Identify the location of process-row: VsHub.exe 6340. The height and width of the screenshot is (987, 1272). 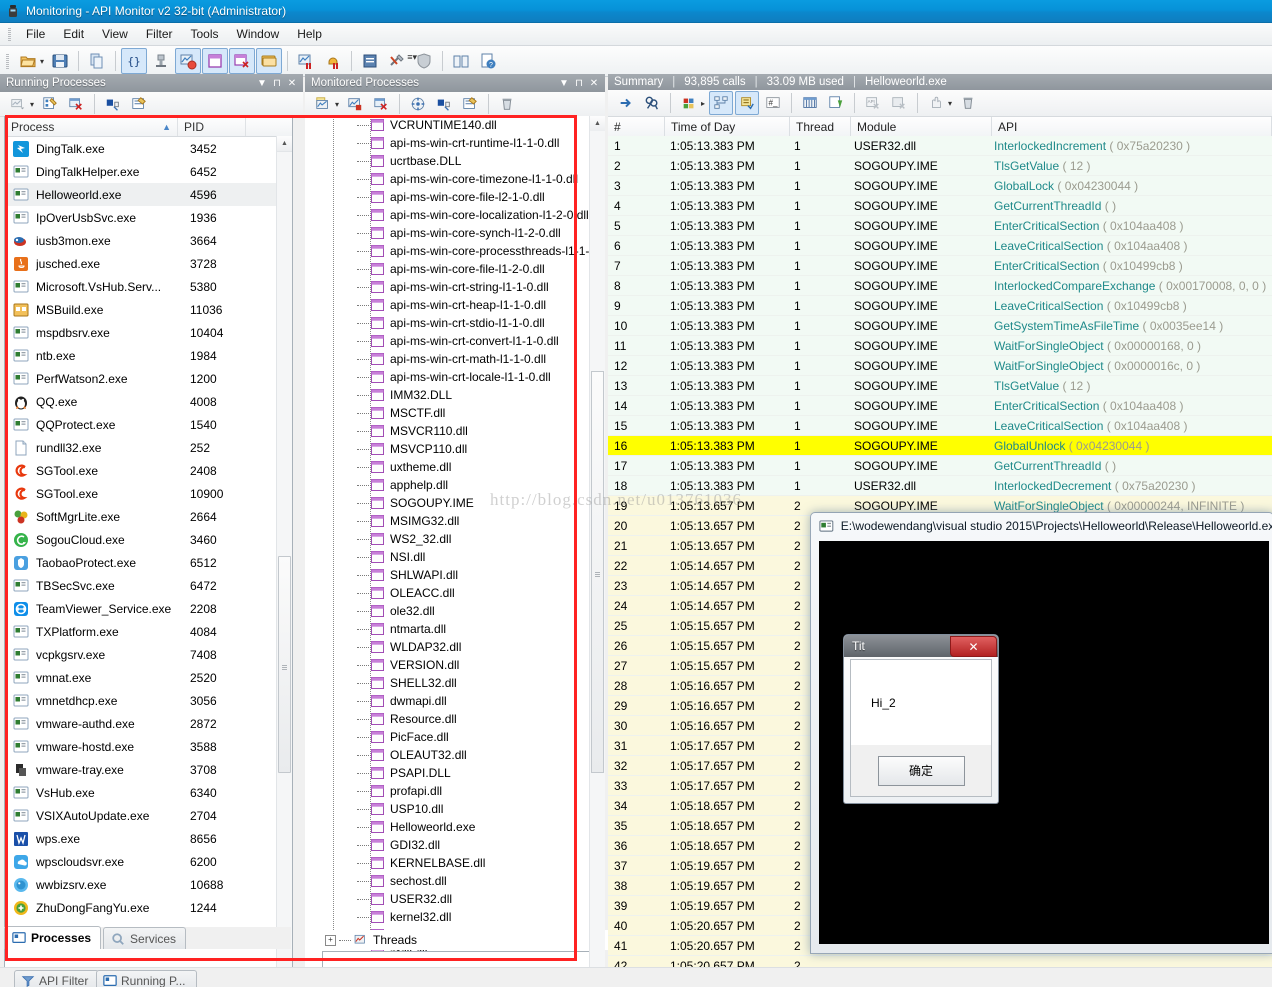
(148, 792).